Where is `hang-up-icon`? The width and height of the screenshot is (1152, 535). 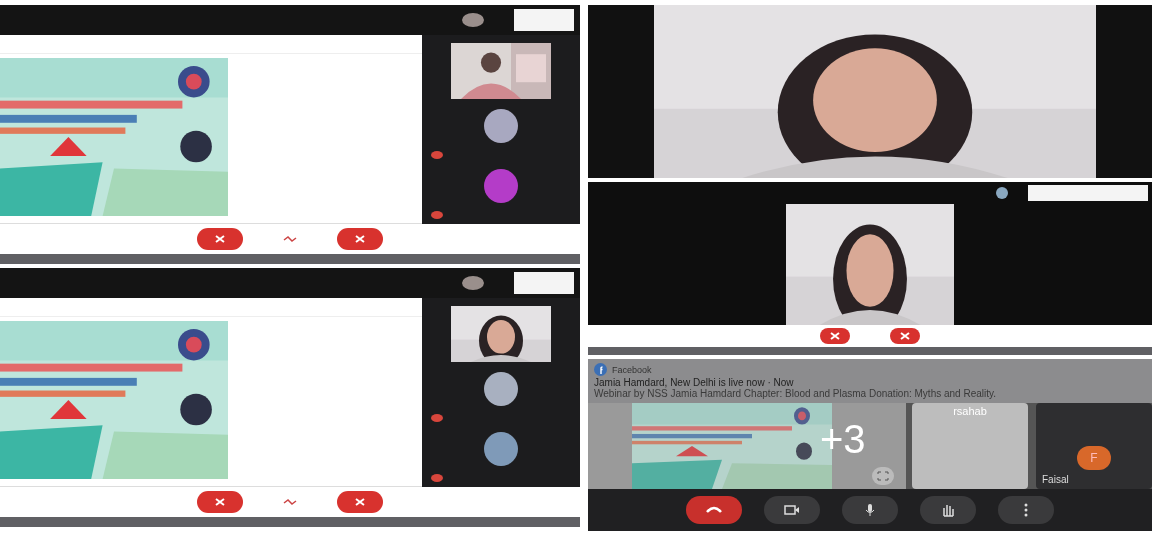
hang-up-icon is located at coordinates (714, 510).